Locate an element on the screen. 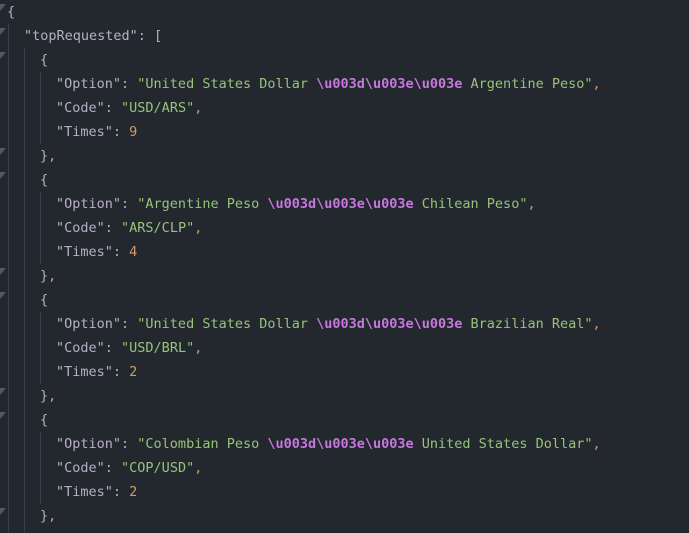 The width and height of the screenshot is (689, 533). code-line: "Code": "USD/ARS", is located at coordinates (129, 108).